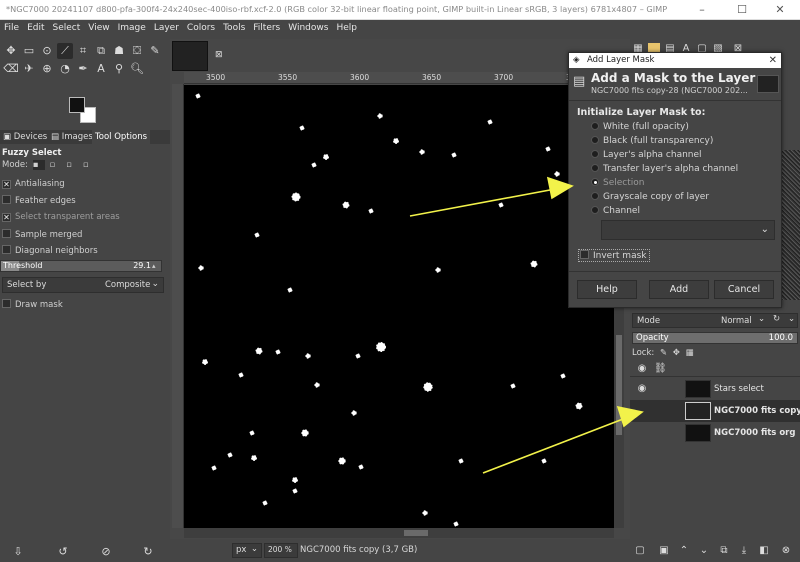  I want to click on arrow-to-layer, so click(559, 443).